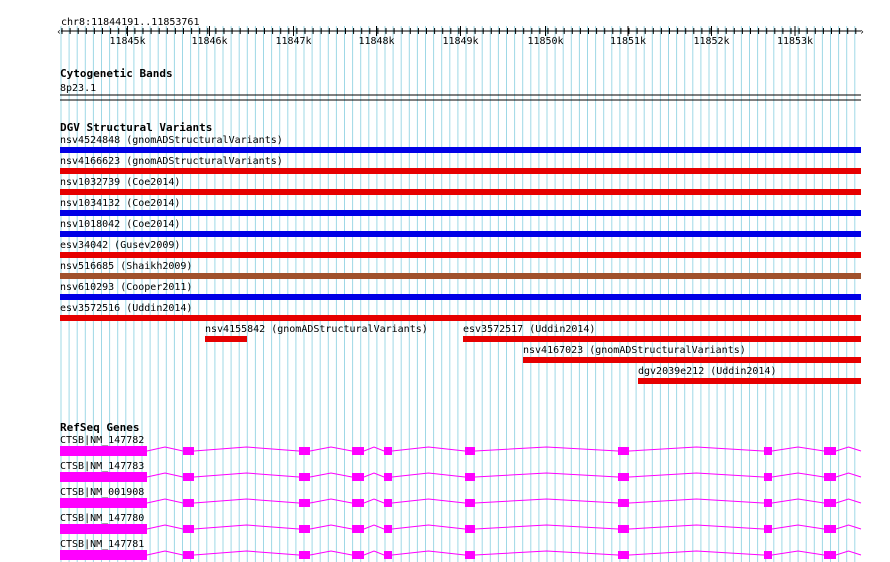 The height and width of the screenshot is (562, 890). What do you see at coordinates (116, 73) in the screenshot?
I see `cytoband-track-title: Cytogenetic Bands` at bounding box center [116, 73].